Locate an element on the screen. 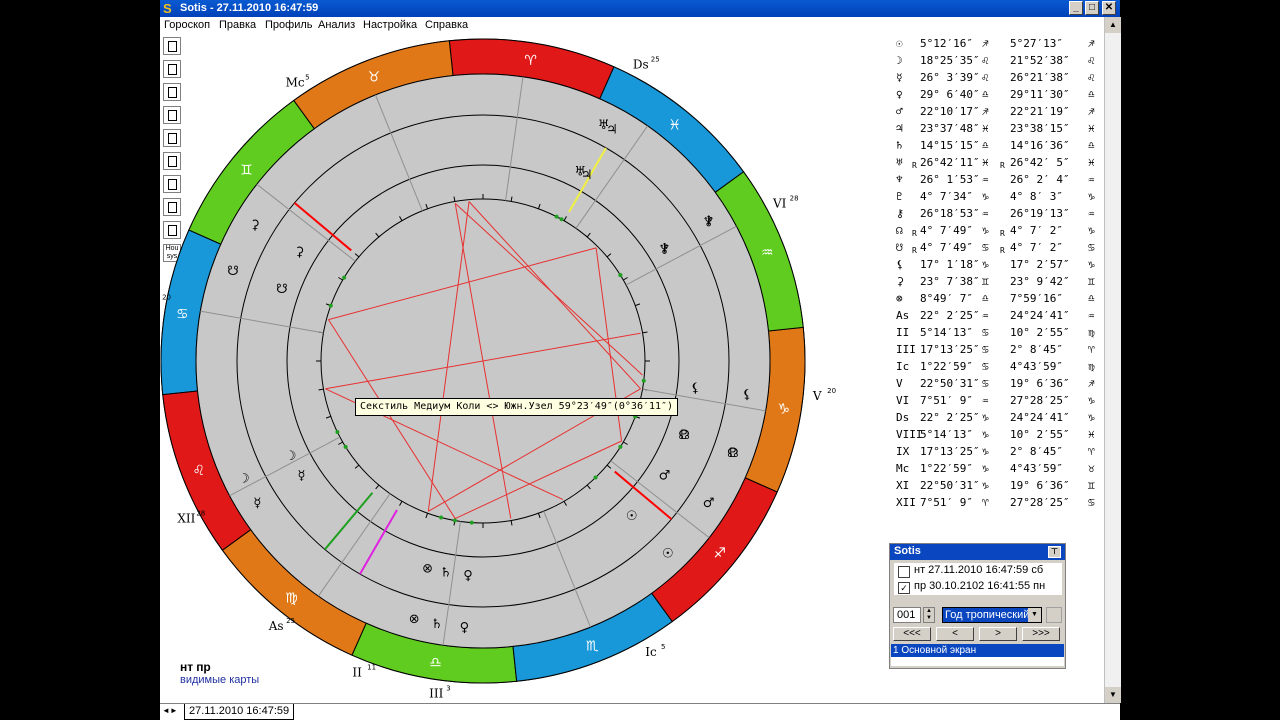 The height and width of the screenshot is (720, 1280). house-label-degree: 5 is located at coordinates (663, 647).